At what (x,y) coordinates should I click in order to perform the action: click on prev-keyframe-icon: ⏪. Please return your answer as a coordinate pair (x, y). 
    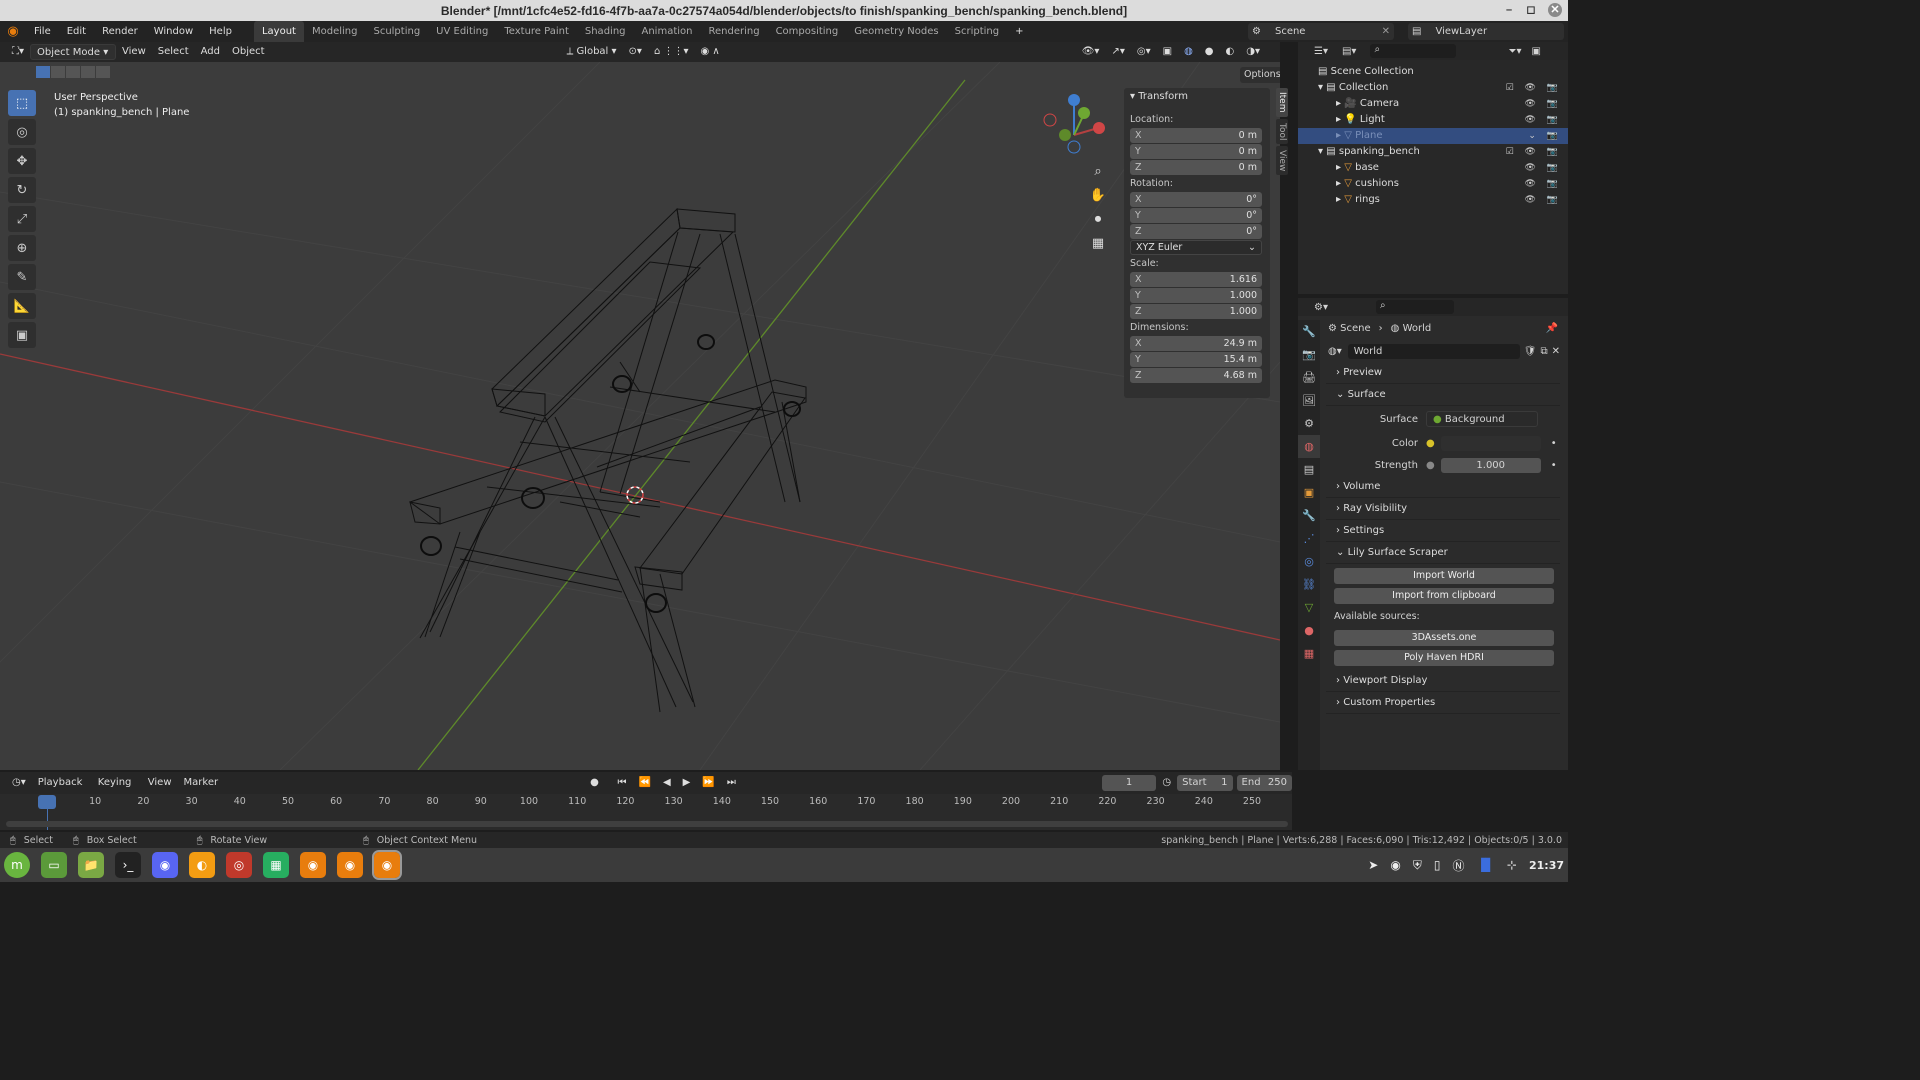
    Looking at the image, I should click on (645, 783).